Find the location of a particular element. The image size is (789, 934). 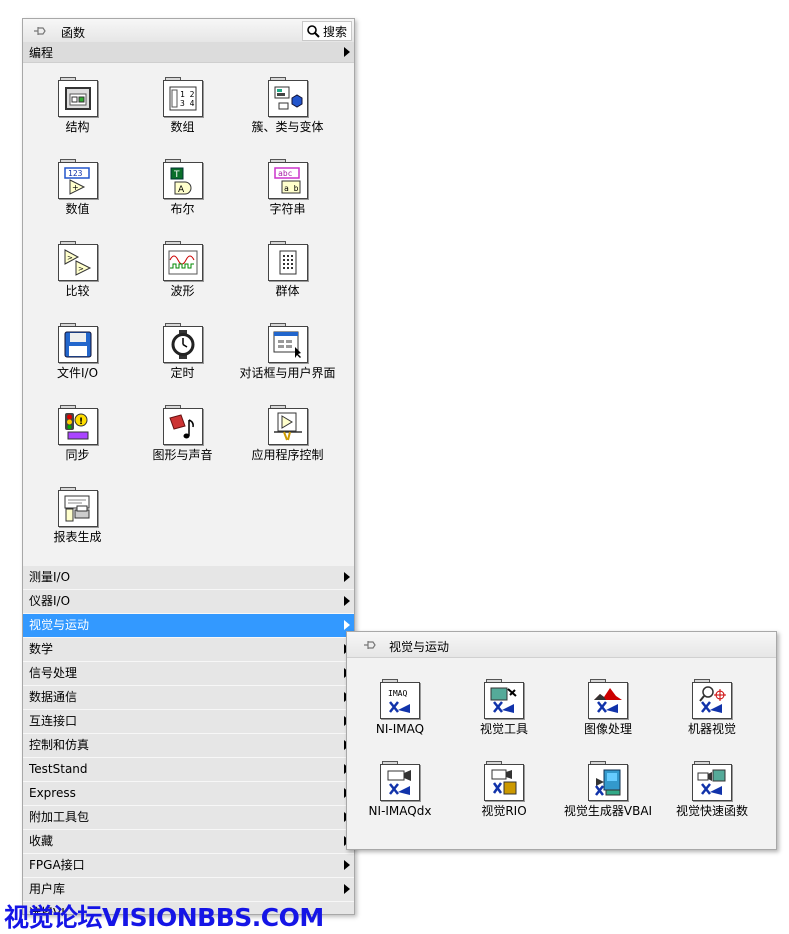

palette-item-label: 报表生成 is located at coordinates (77, 537).